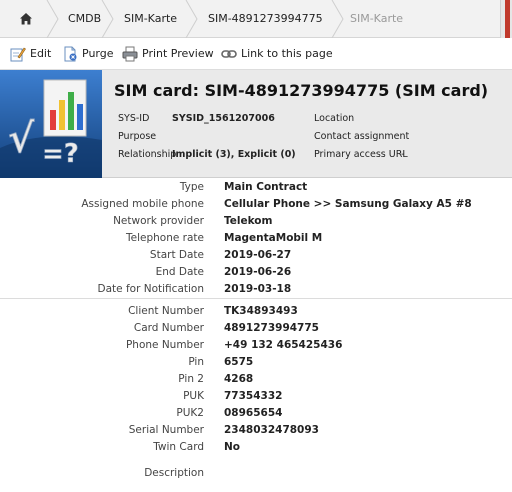 The width and height of the screenshot is (512, 492). I want to click on printer-icon, so click(130, 54).